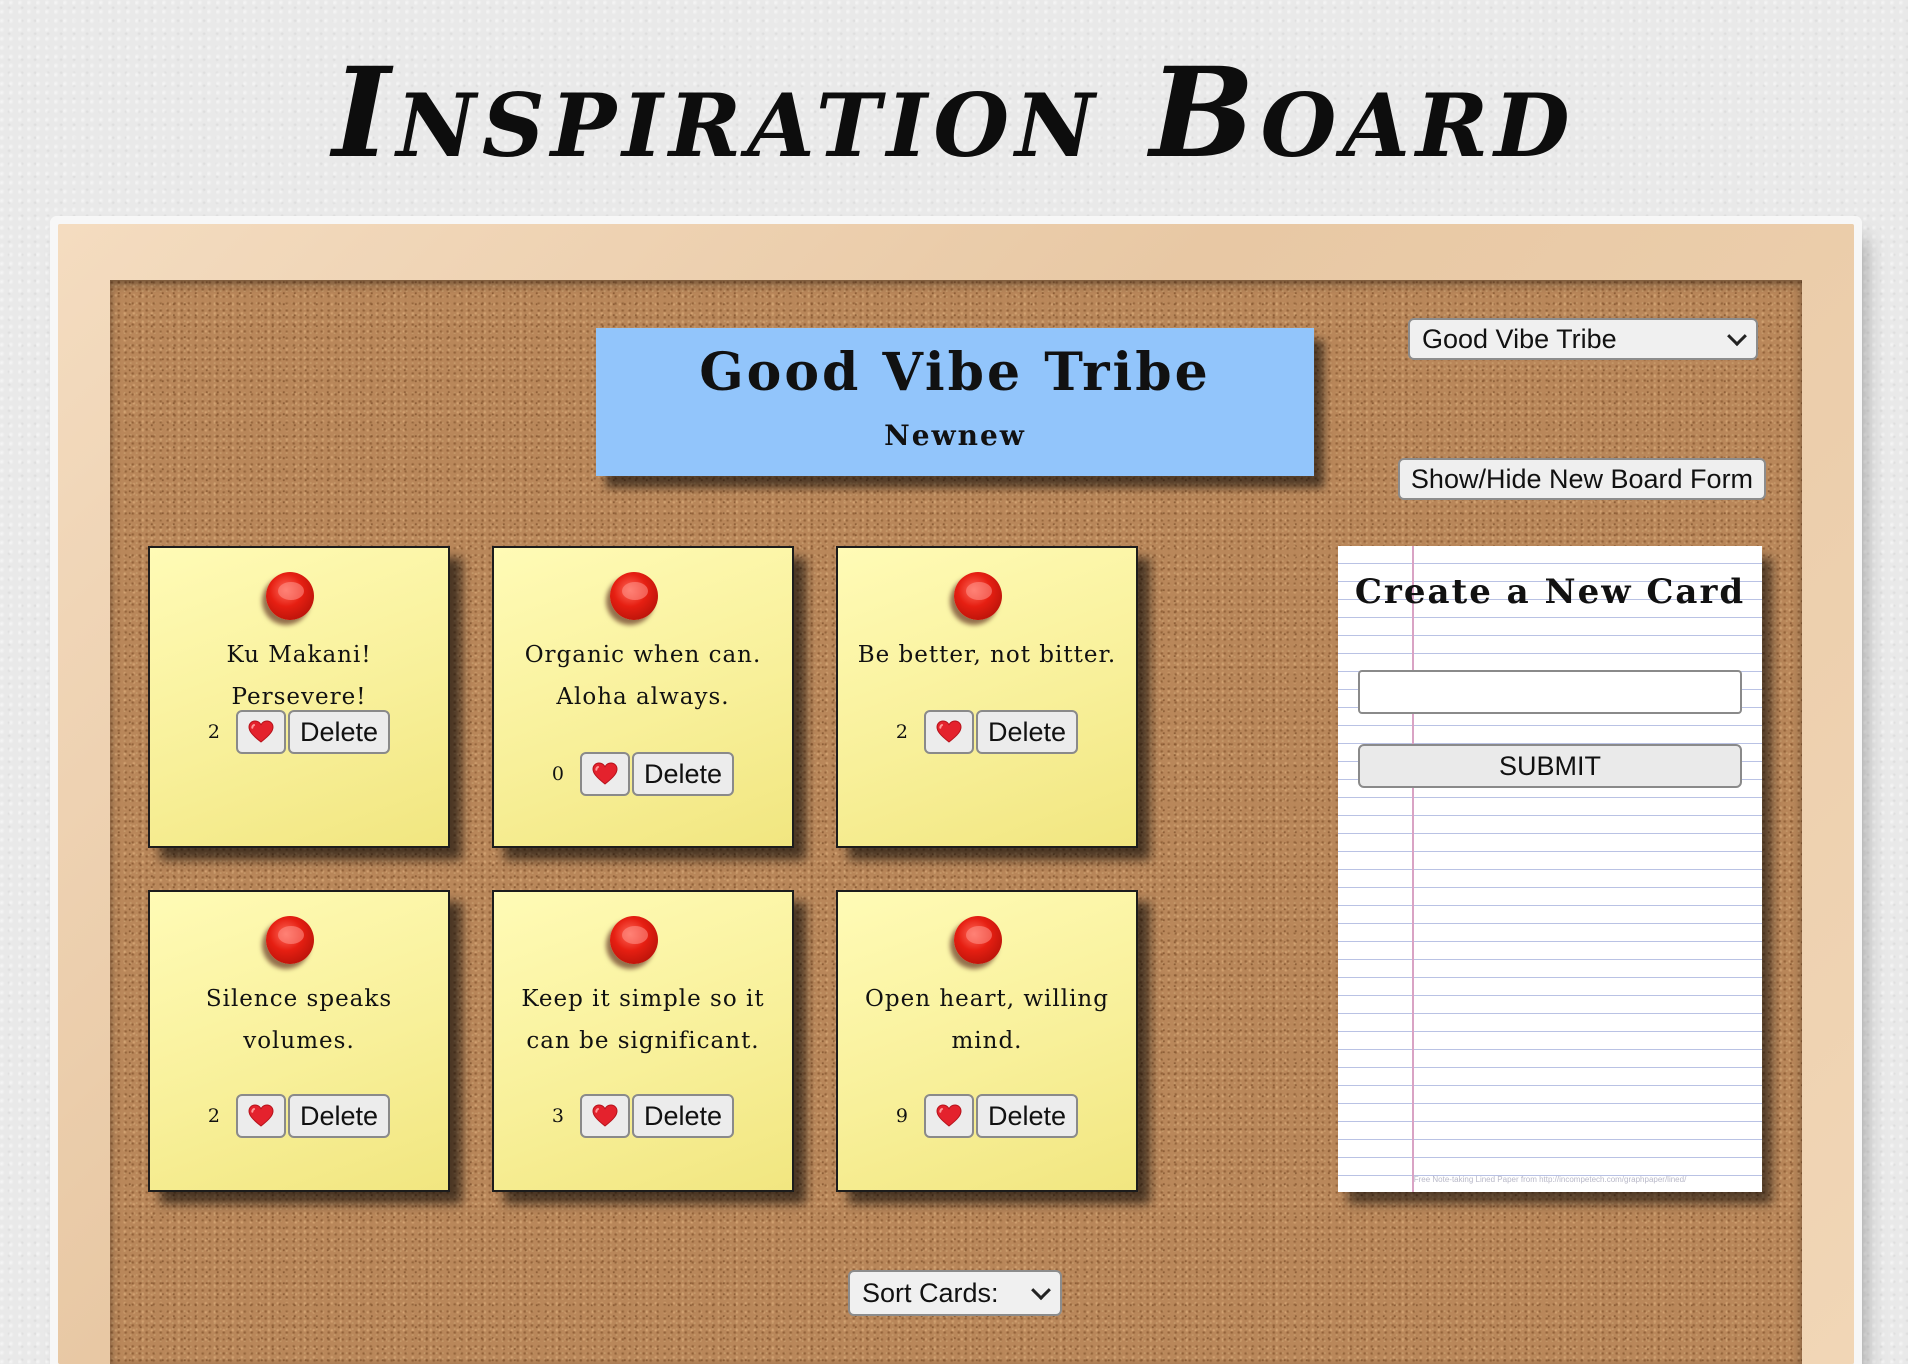 Image resolution: width=1908 pixels, height=1364 pixels. What do you see at coordinates (643, 1020) in the screenshot?
I see `card-message: Keep it simple so it can be significant.` at bounding box center [643, 1020].